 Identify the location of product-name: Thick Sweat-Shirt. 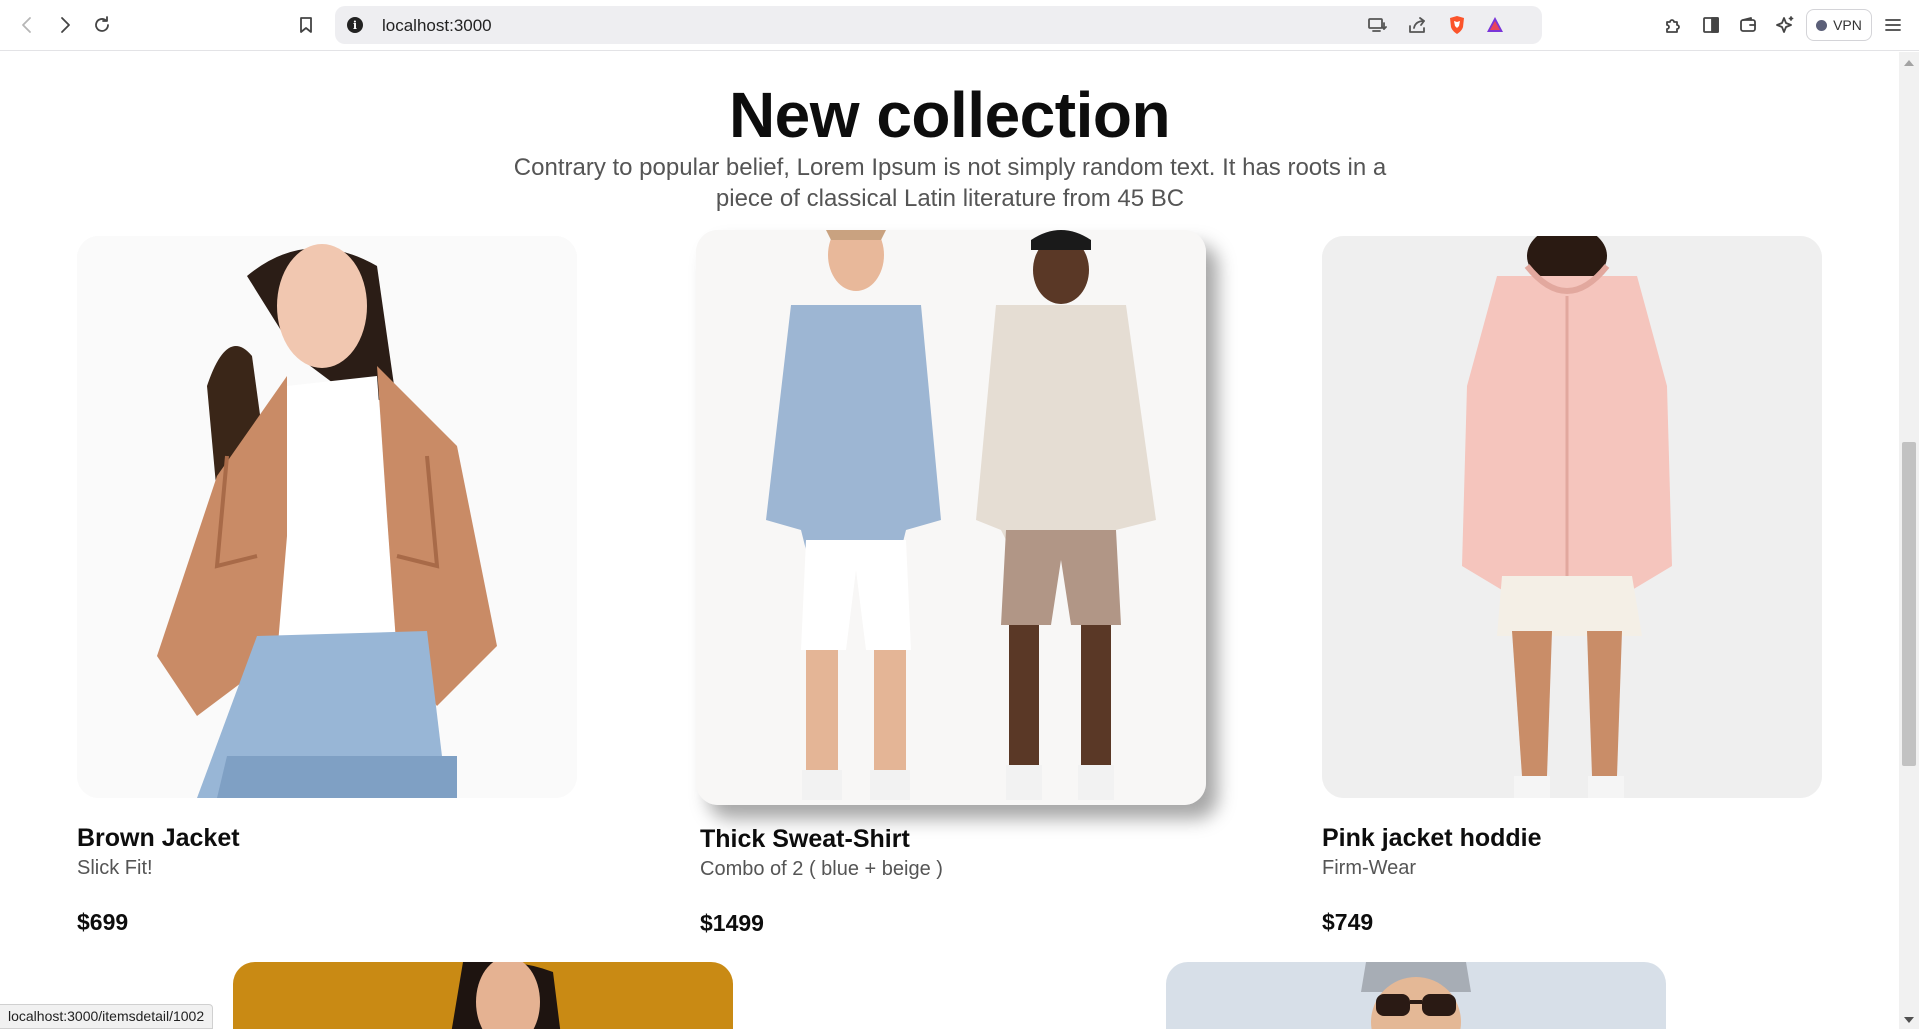
(950, 839).